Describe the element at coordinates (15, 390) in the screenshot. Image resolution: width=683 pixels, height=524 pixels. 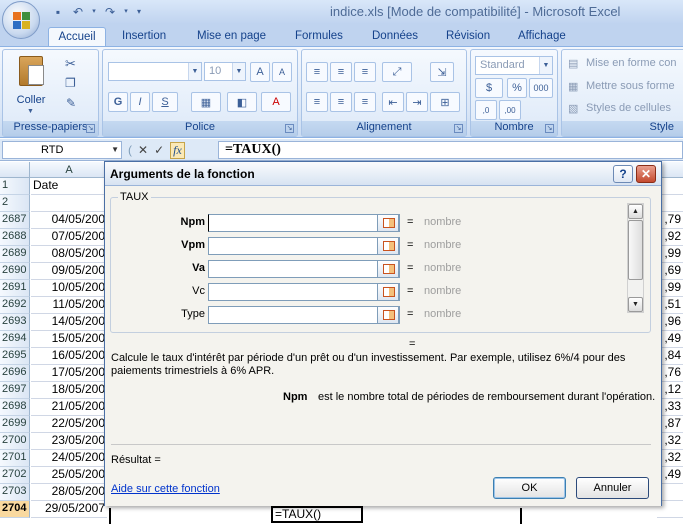
I see `row-header: 2697` at that location.